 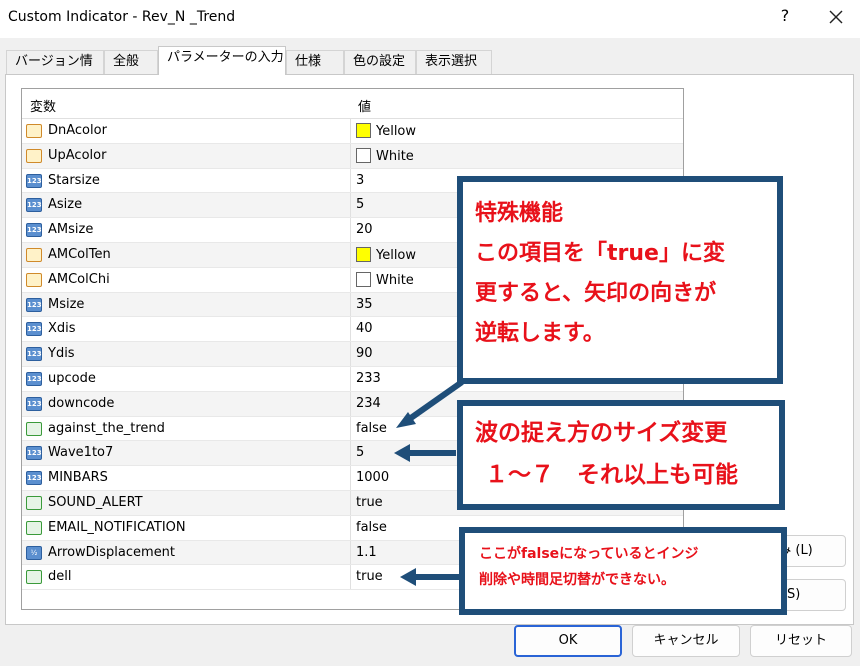 I want to click on parameter-row: UpAcolor White, so click(x=352, y=156).